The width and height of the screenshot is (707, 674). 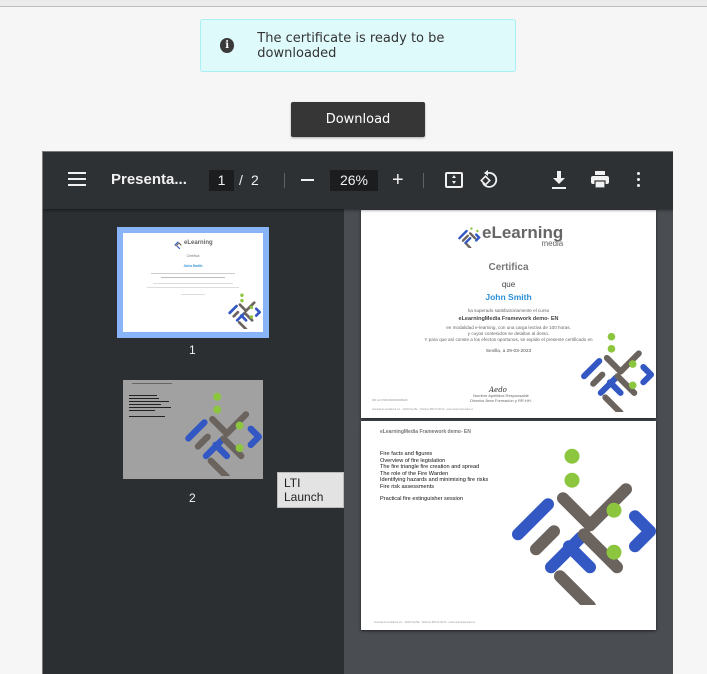 I want to click on thumb-certifica: Certifica, so click(x=193, y=256).